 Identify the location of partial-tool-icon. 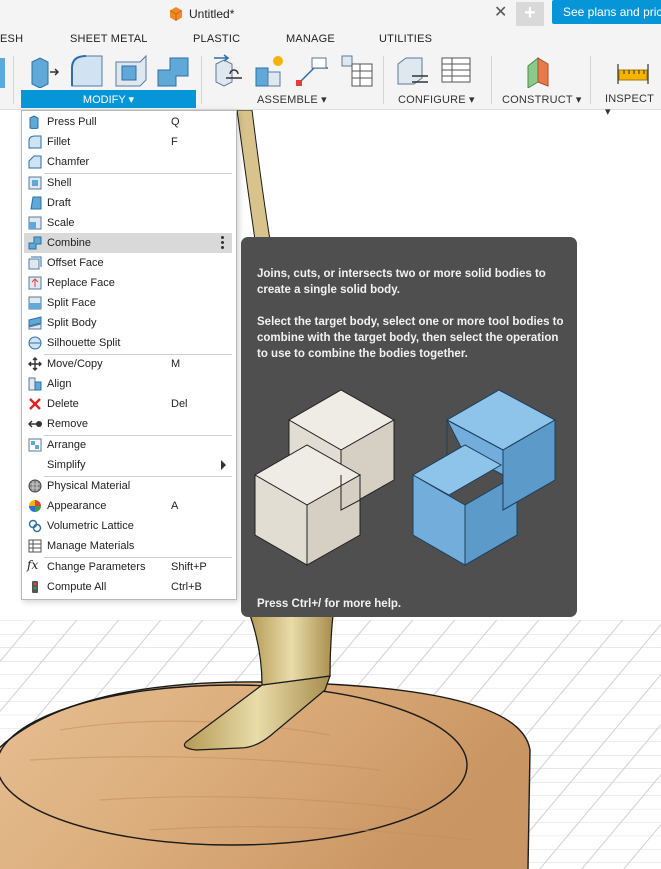
(2, 73).